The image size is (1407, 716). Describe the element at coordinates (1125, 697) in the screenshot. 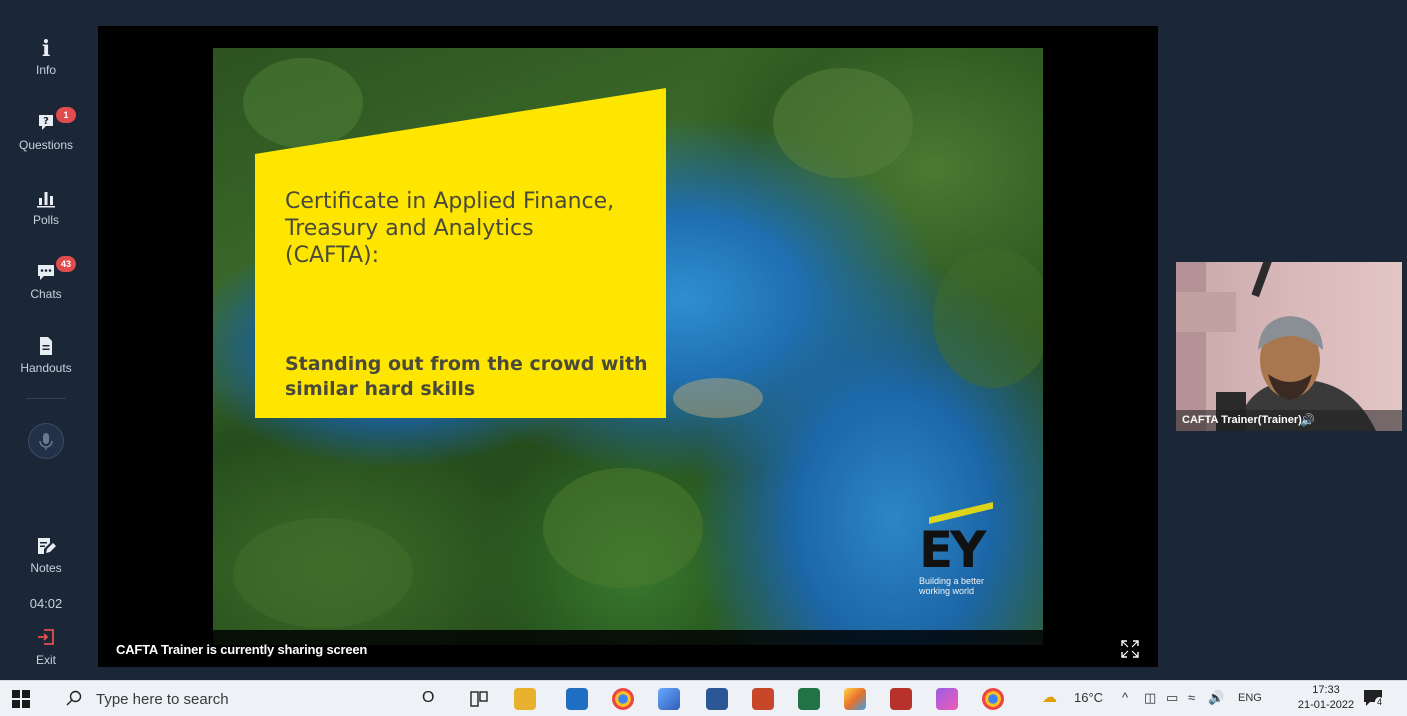

I see `tray-chevron-up-icon: ^` at that location.